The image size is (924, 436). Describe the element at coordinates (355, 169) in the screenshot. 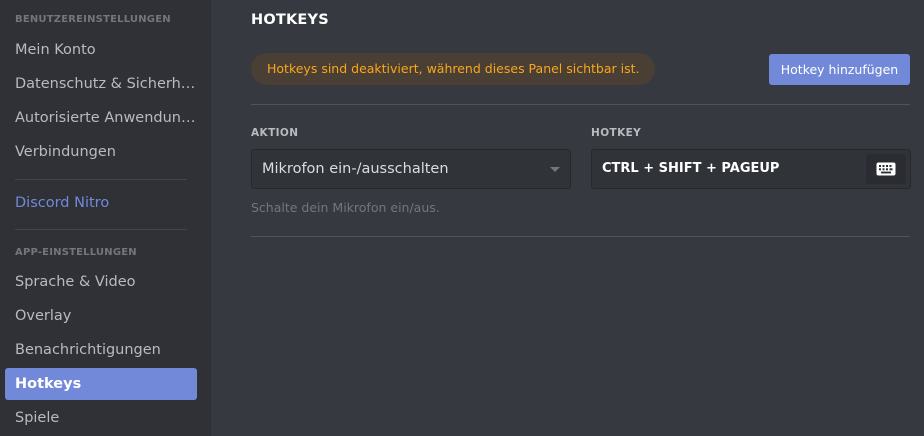

I see `action-select-value: Mikrofon ein-/ausschalten` at that location.